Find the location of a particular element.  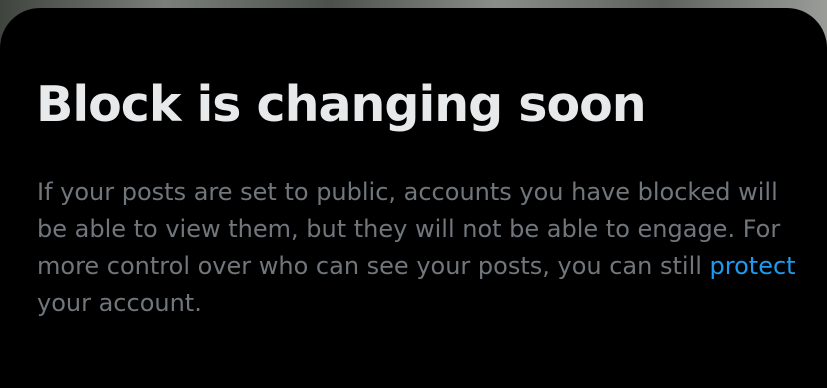

protect-account-link: protect is located at coordinates (753, 266).